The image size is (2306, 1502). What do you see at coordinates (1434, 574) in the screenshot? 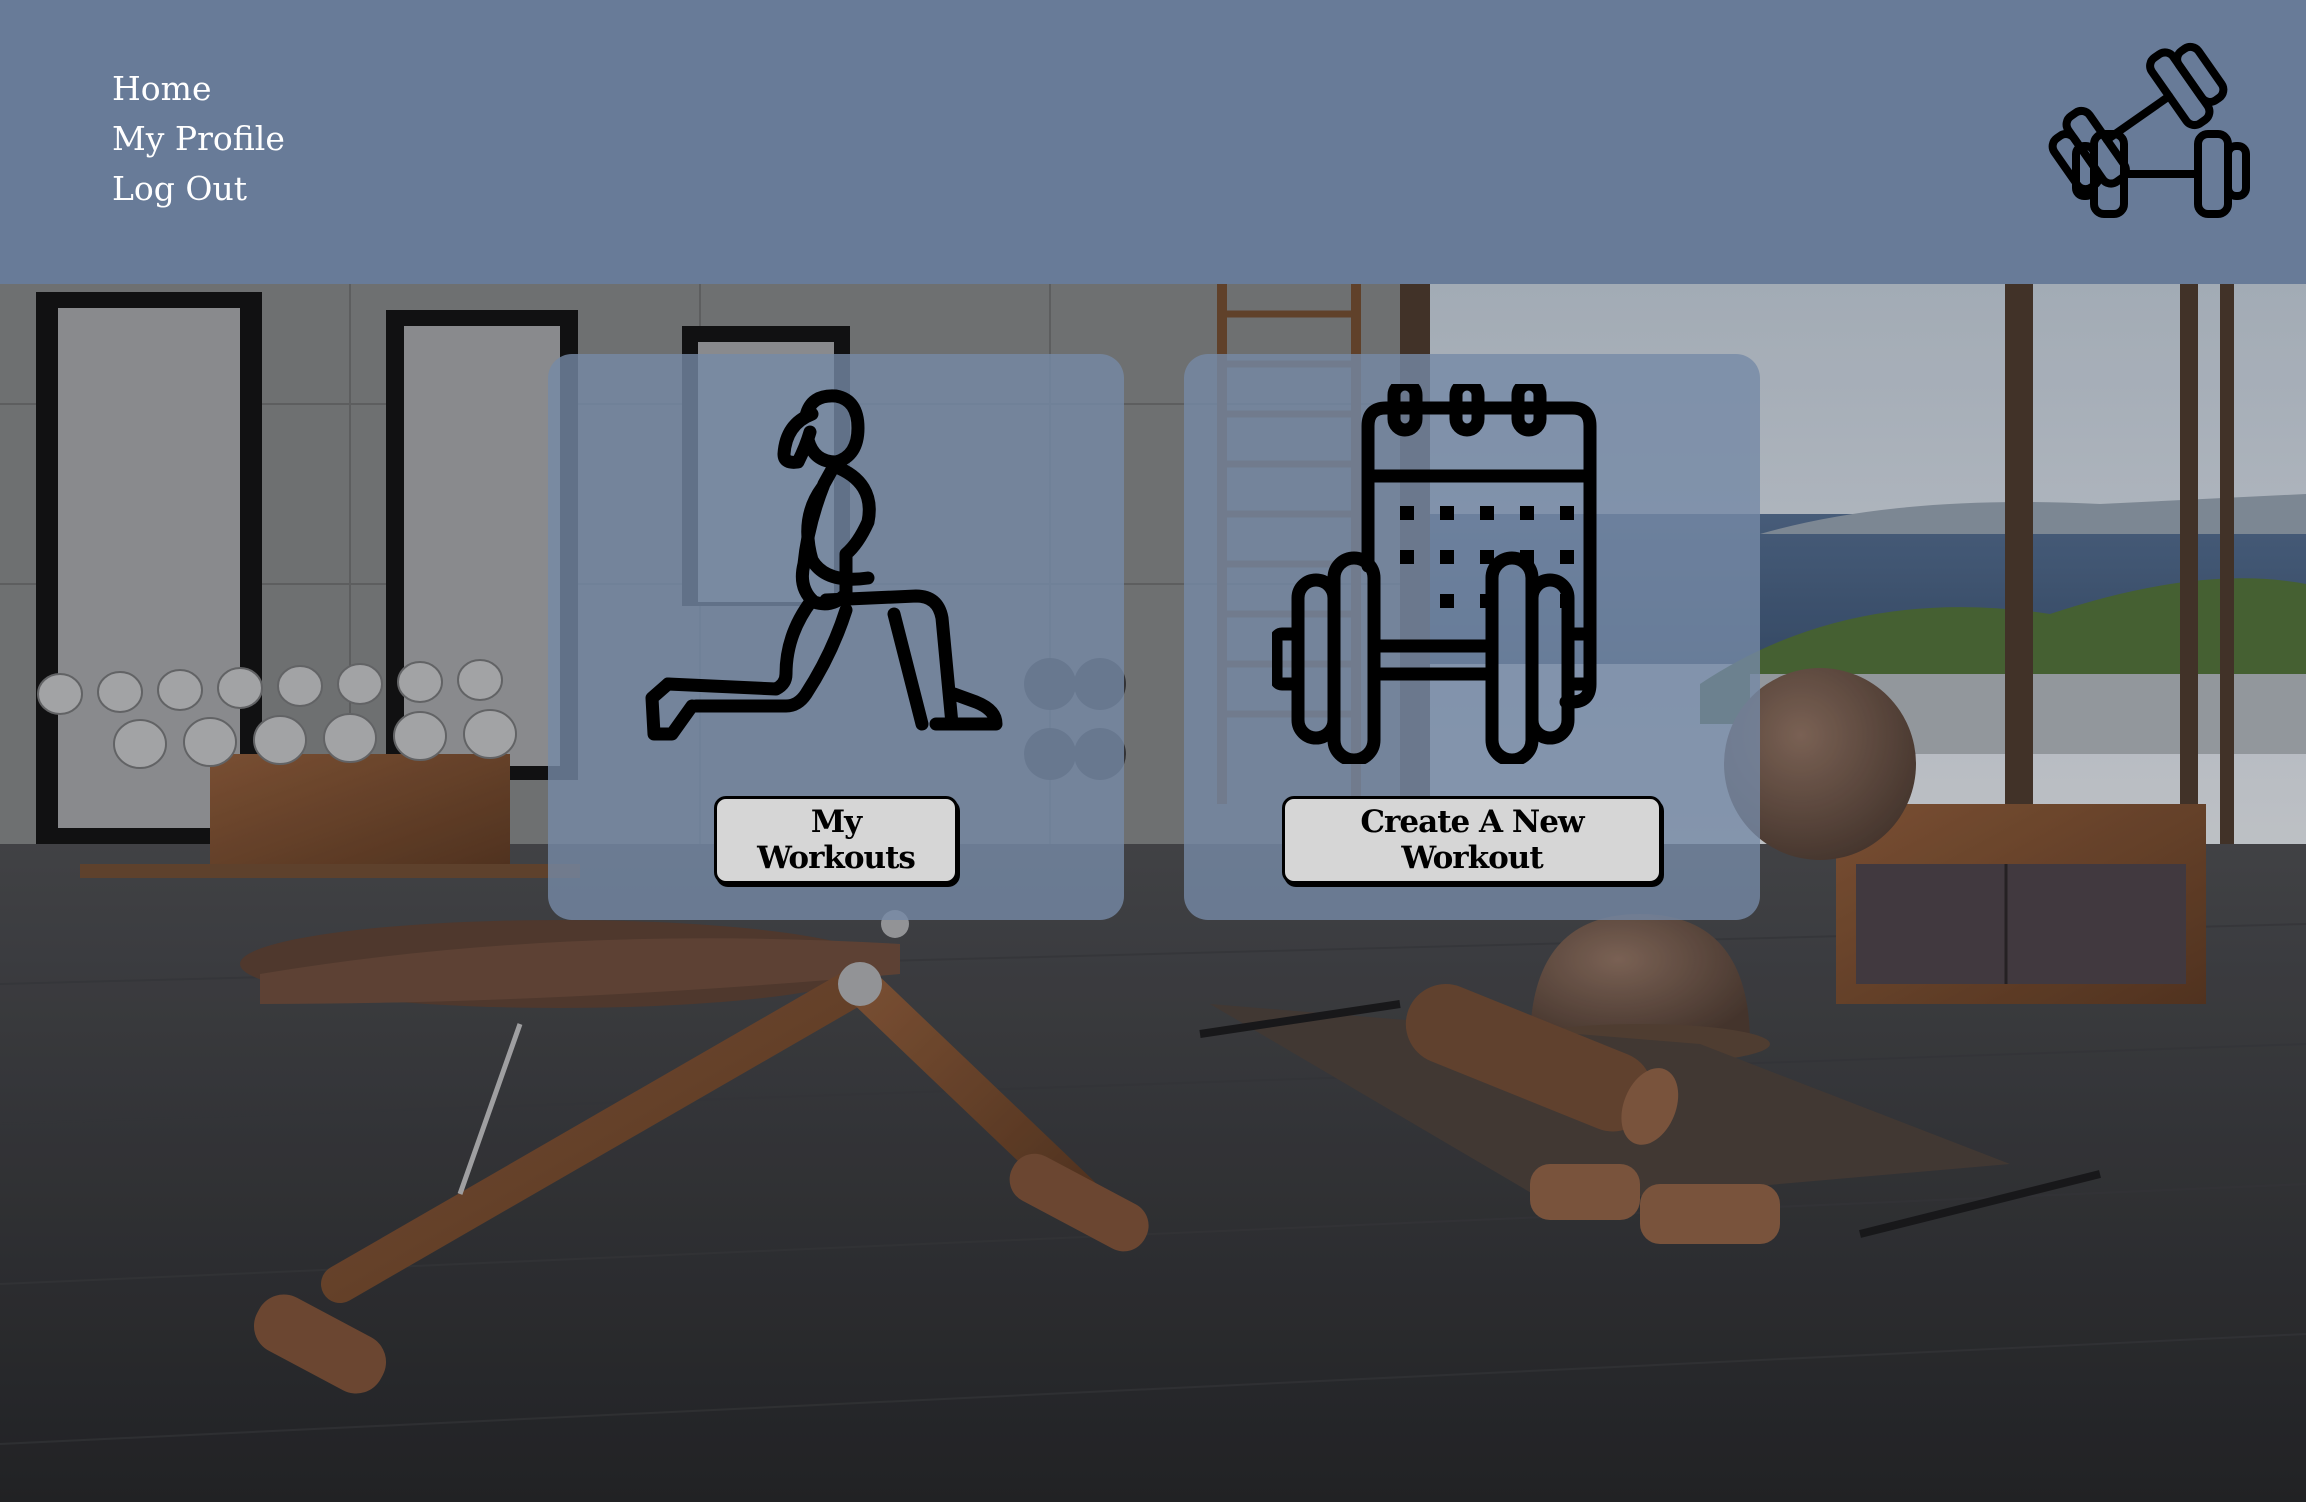
I see `calendar-dumbbell-icon` at bounding box center [1434, 574].